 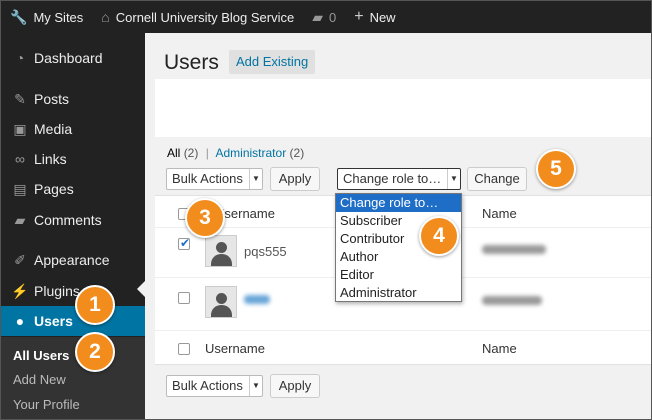 What do you see at coordinates (20, 321) in the screenshot?
I see `user-icon: ●` at bounding box center [20, 321].